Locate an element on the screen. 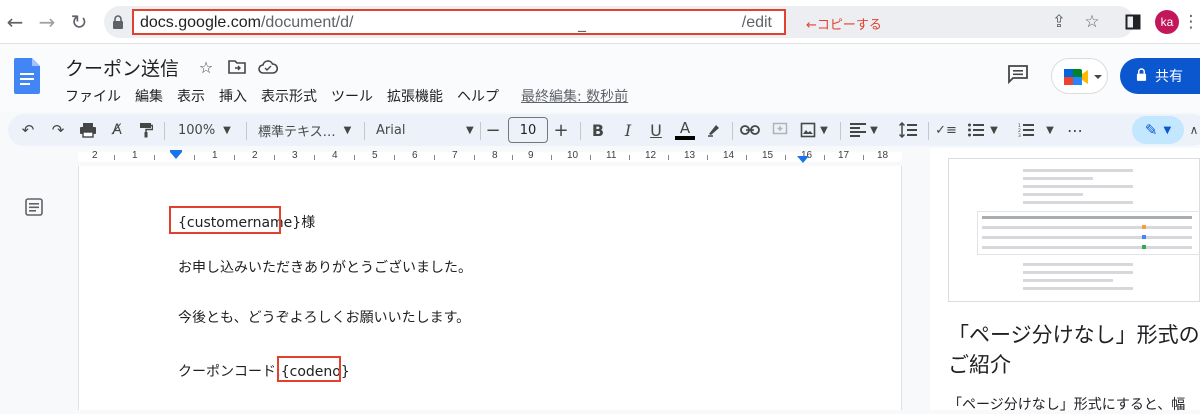 This screenshot has width=1200, height=414. menu-edit: 編集 is located at coordinates (149, 96).